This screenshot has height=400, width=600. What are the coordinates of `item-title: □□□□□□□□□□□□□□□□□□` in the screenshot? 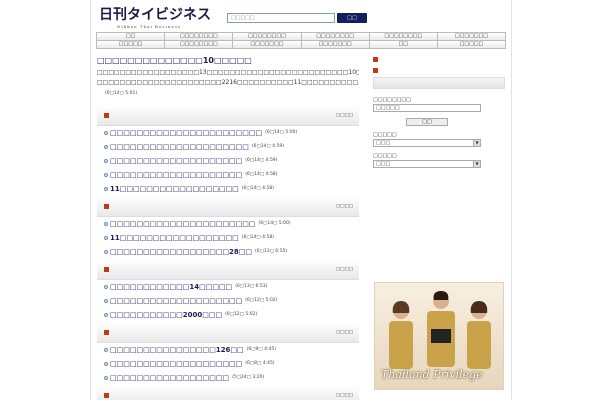 It's located at (169, 378).